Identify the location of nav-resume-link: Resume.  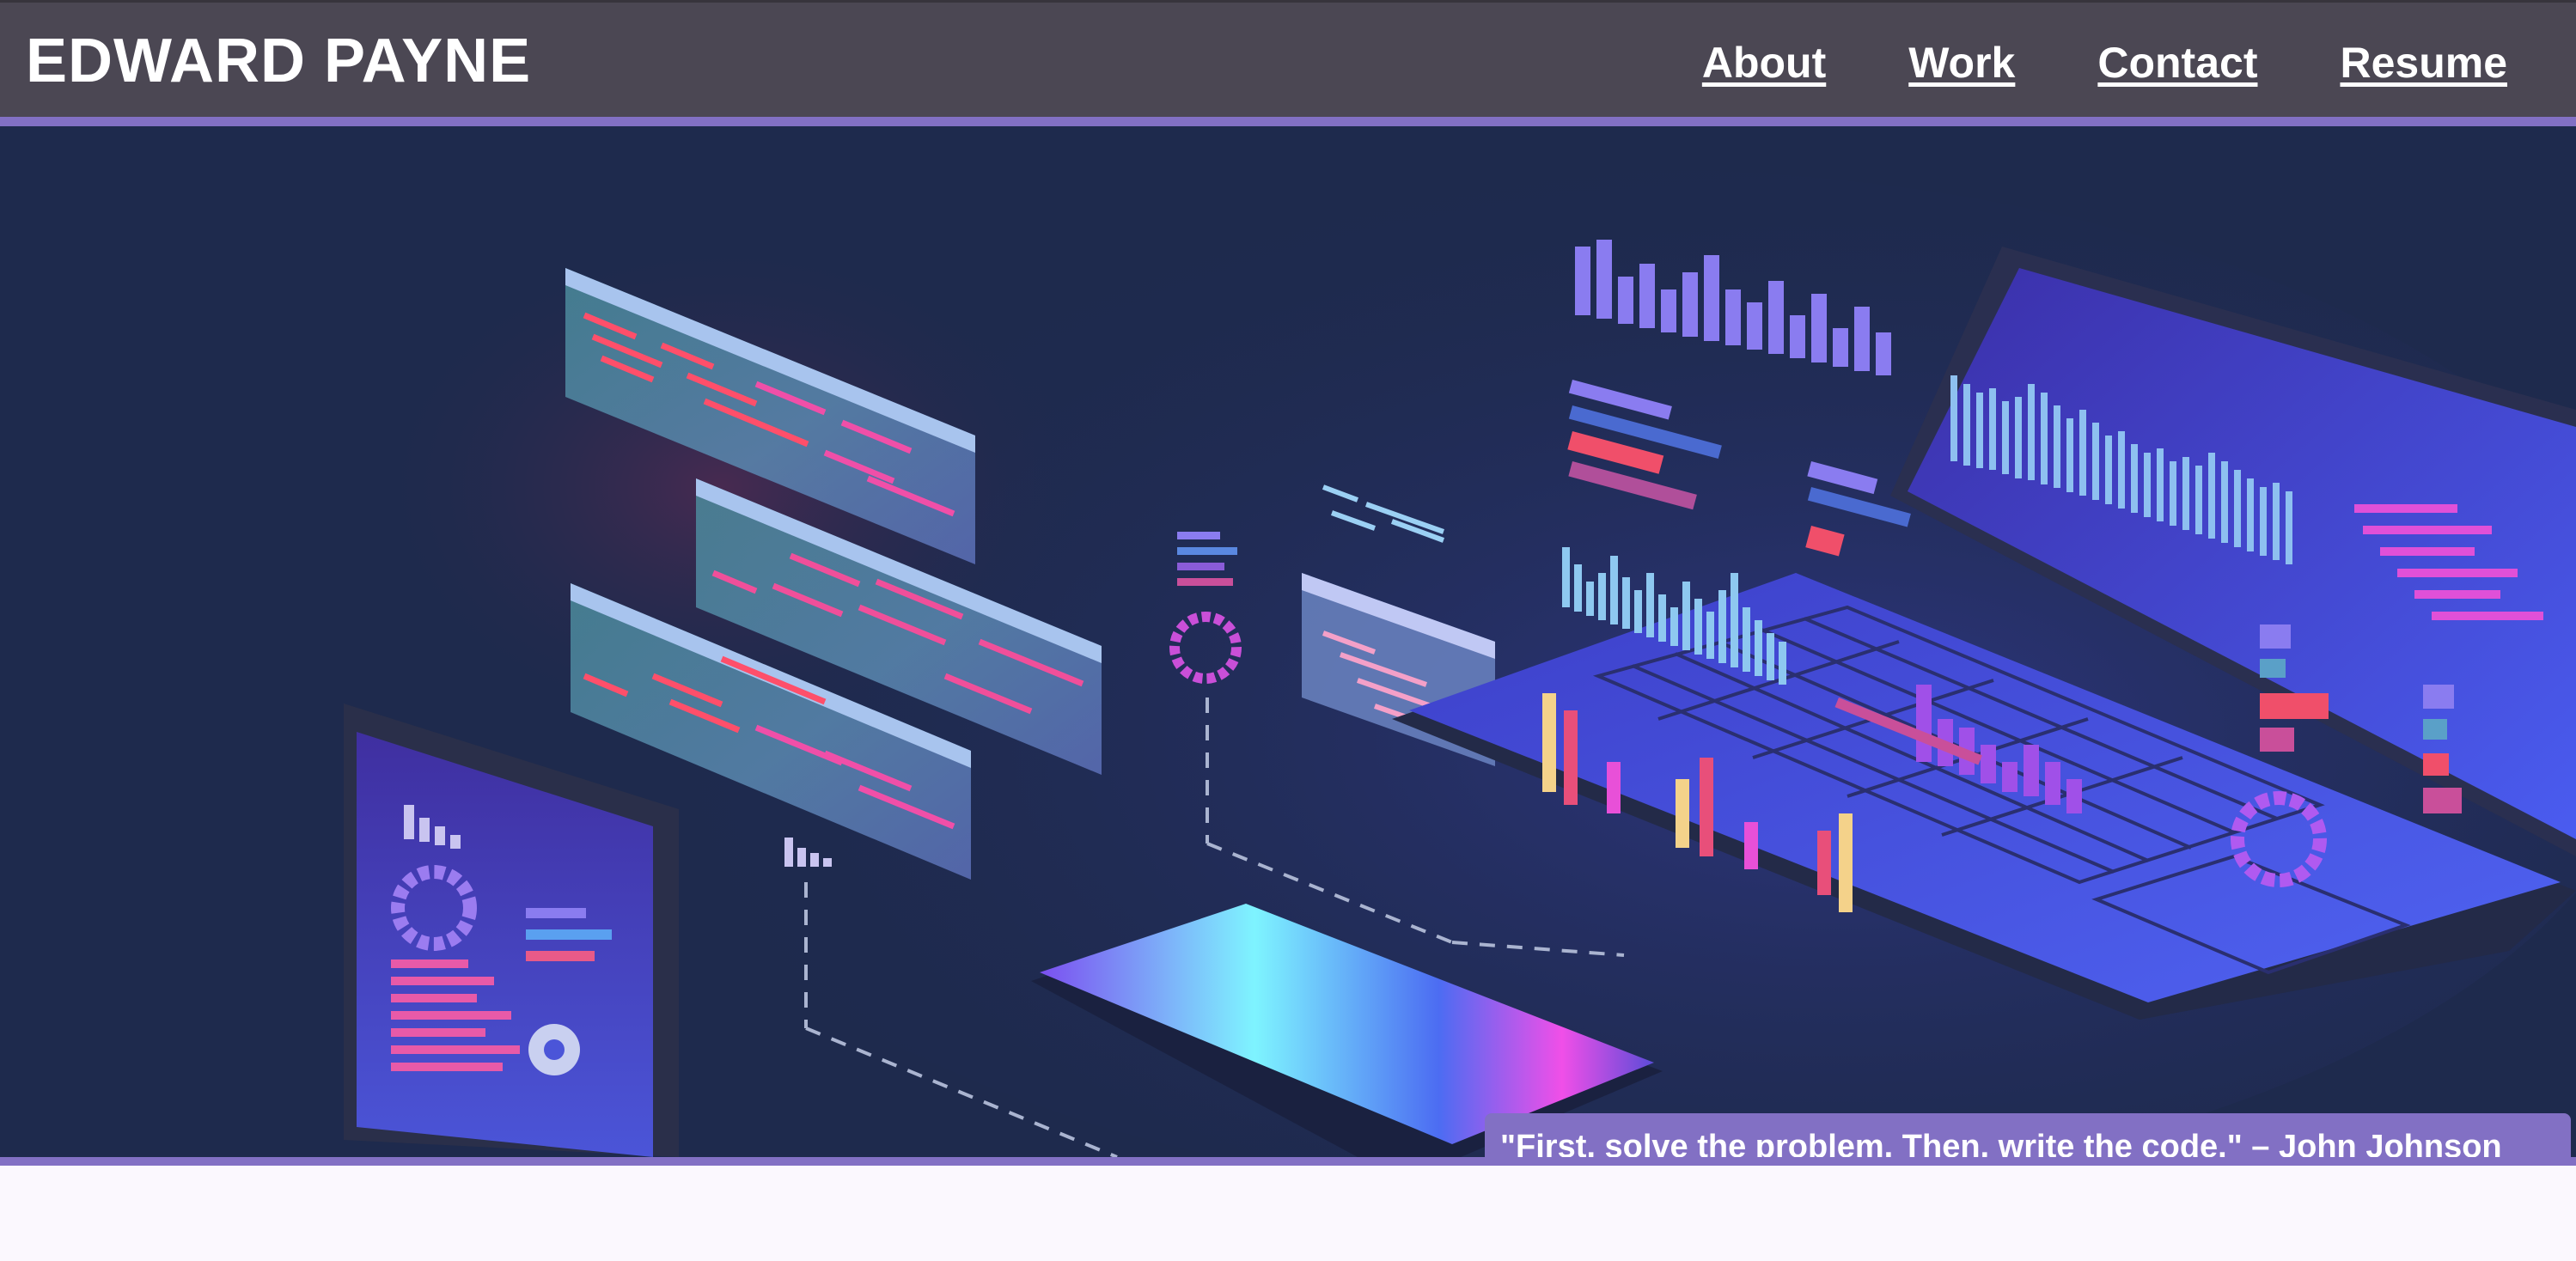
(2423, 63).